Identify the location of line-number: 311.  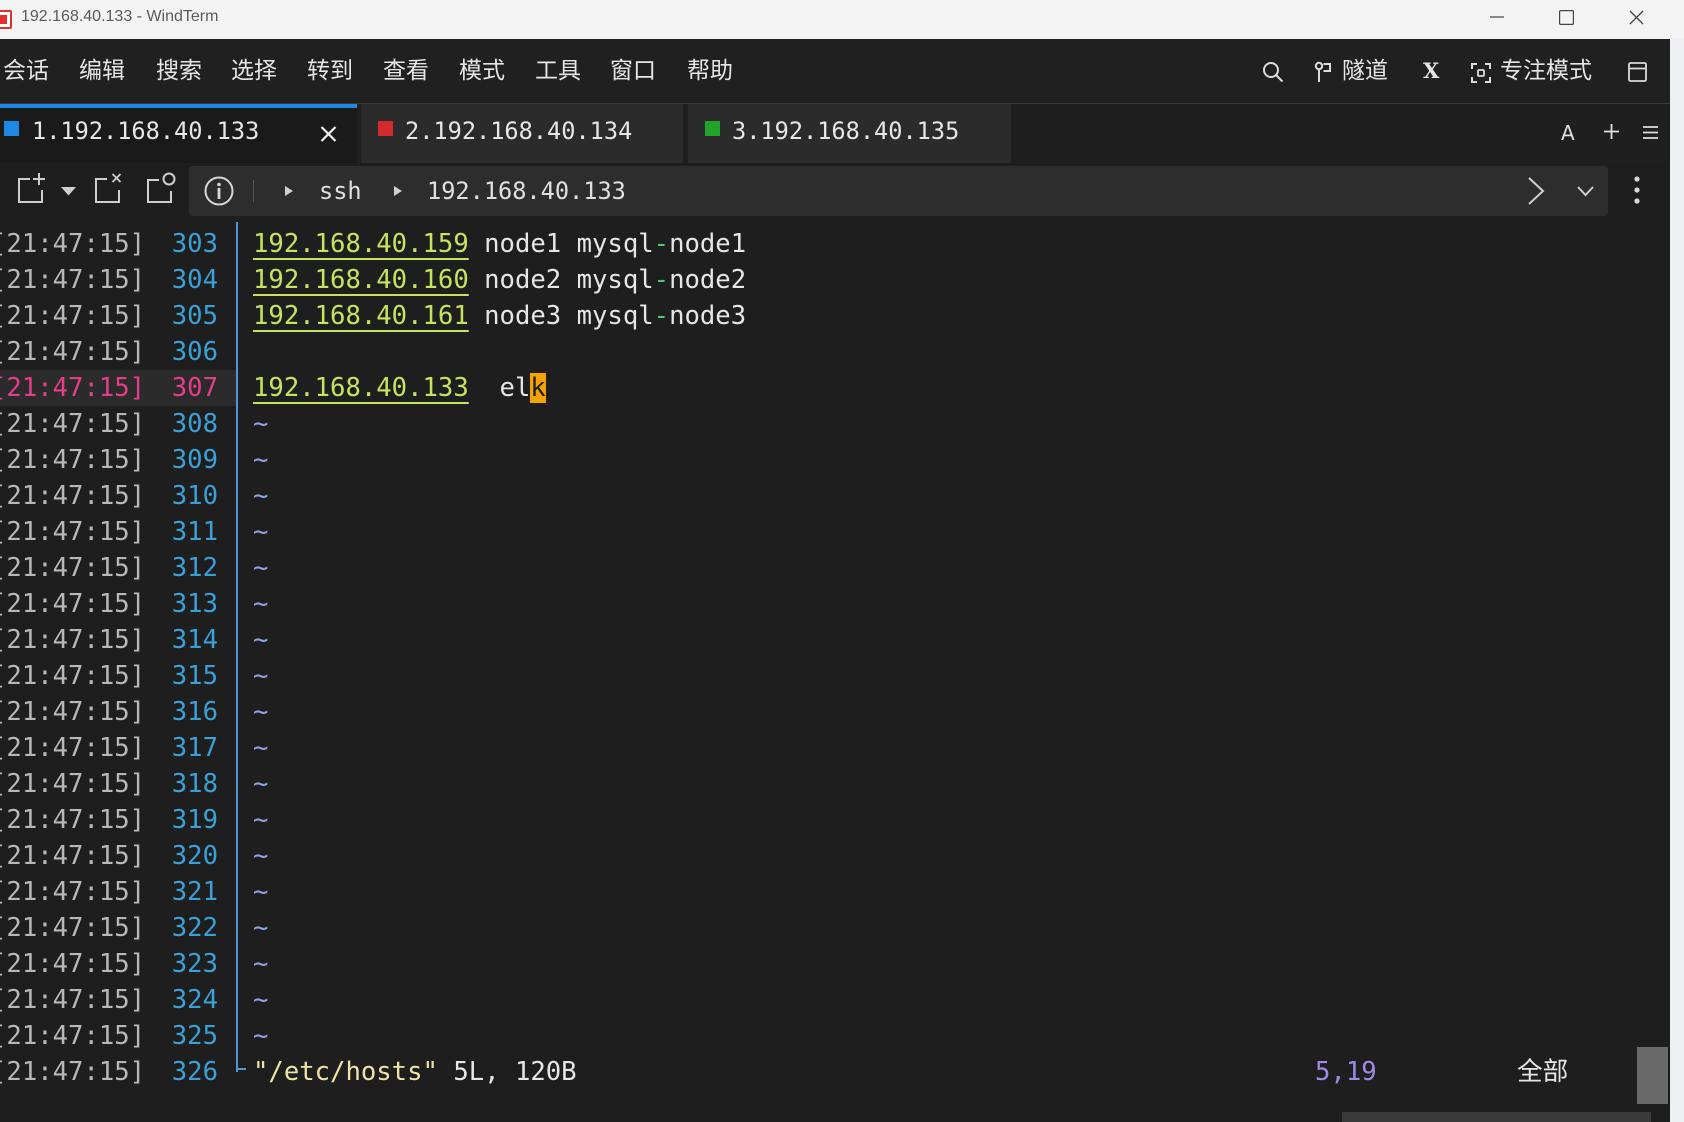
(194, 532).